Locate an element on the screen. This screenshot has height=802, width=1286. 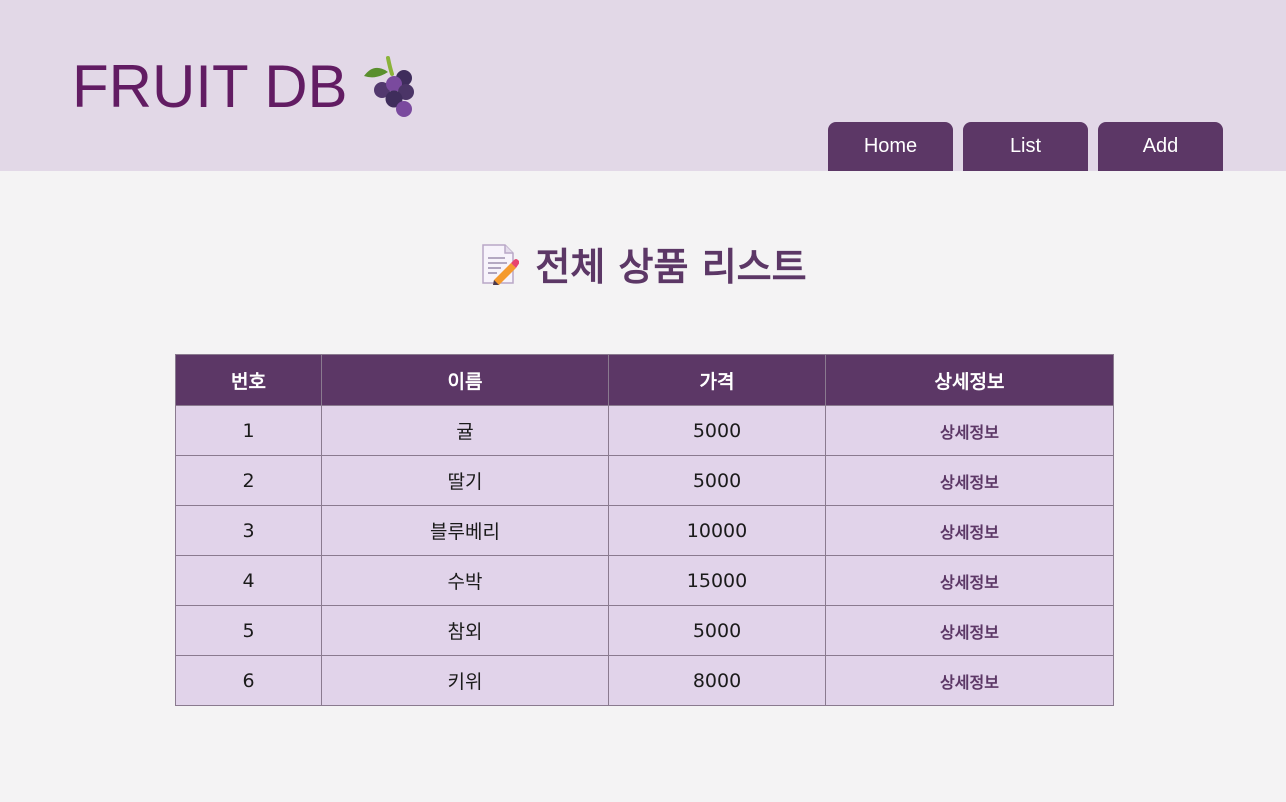
table-header-row: 번호 이름 가격 상세정보 is located at coordinates (644, 380).